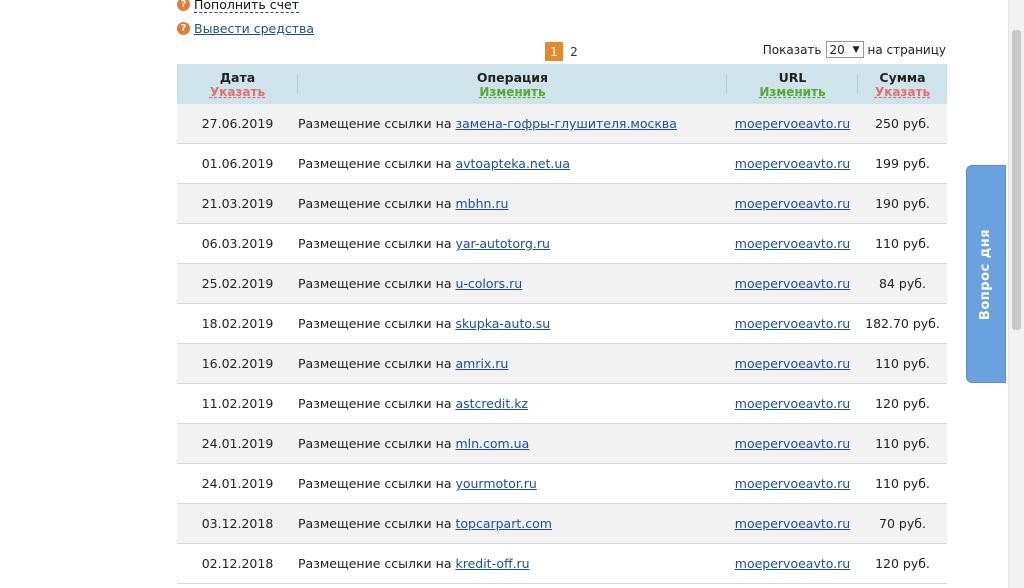 This screenshot has width=1024, height=588. I want to click on deposit-link: Пополнить счет, so click(247, 6).